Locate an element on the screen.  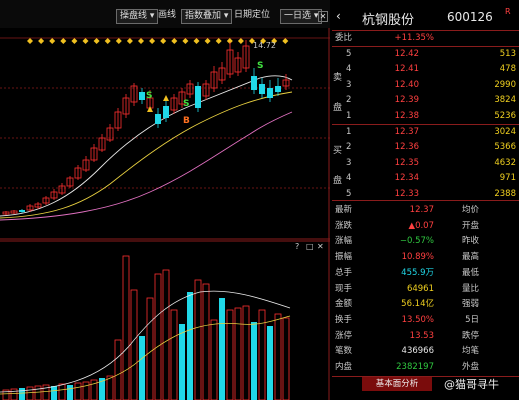
quote-value: 12.37 is located at coordinates (421, 210).